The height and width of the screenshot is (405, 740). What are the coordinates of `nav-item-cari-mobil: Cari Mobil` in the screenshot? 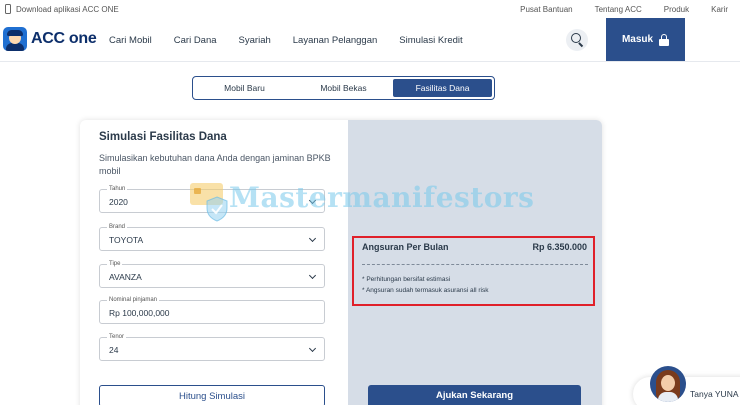 It's located at (130, 40).